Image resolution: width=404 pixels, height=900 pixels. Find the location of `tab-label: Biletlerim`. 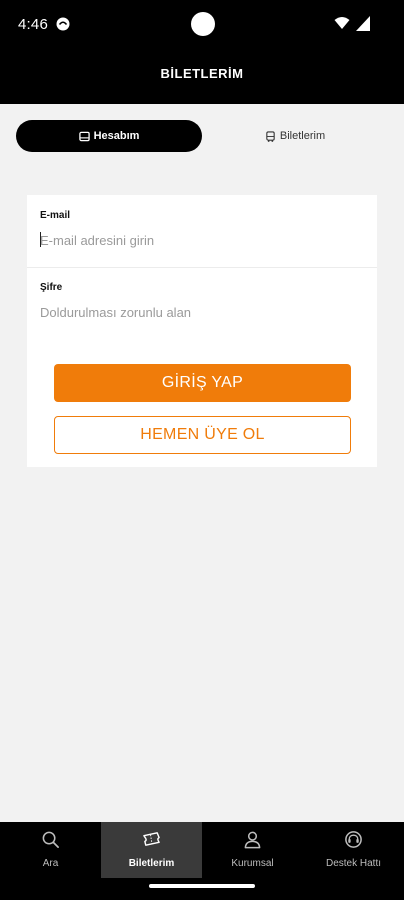

tab-label: Biletlerim is located at coordinates (302, 136).